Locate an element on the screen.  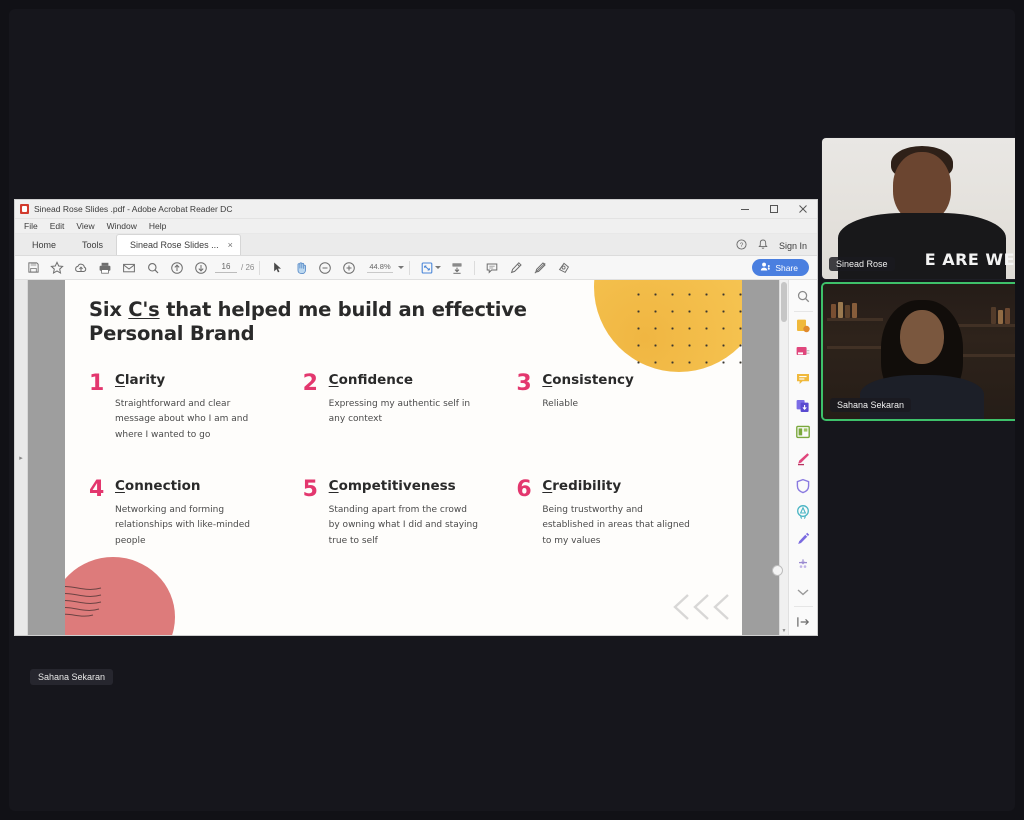
scroll-down-icon: ▼ is located at coordinates (784, 630).